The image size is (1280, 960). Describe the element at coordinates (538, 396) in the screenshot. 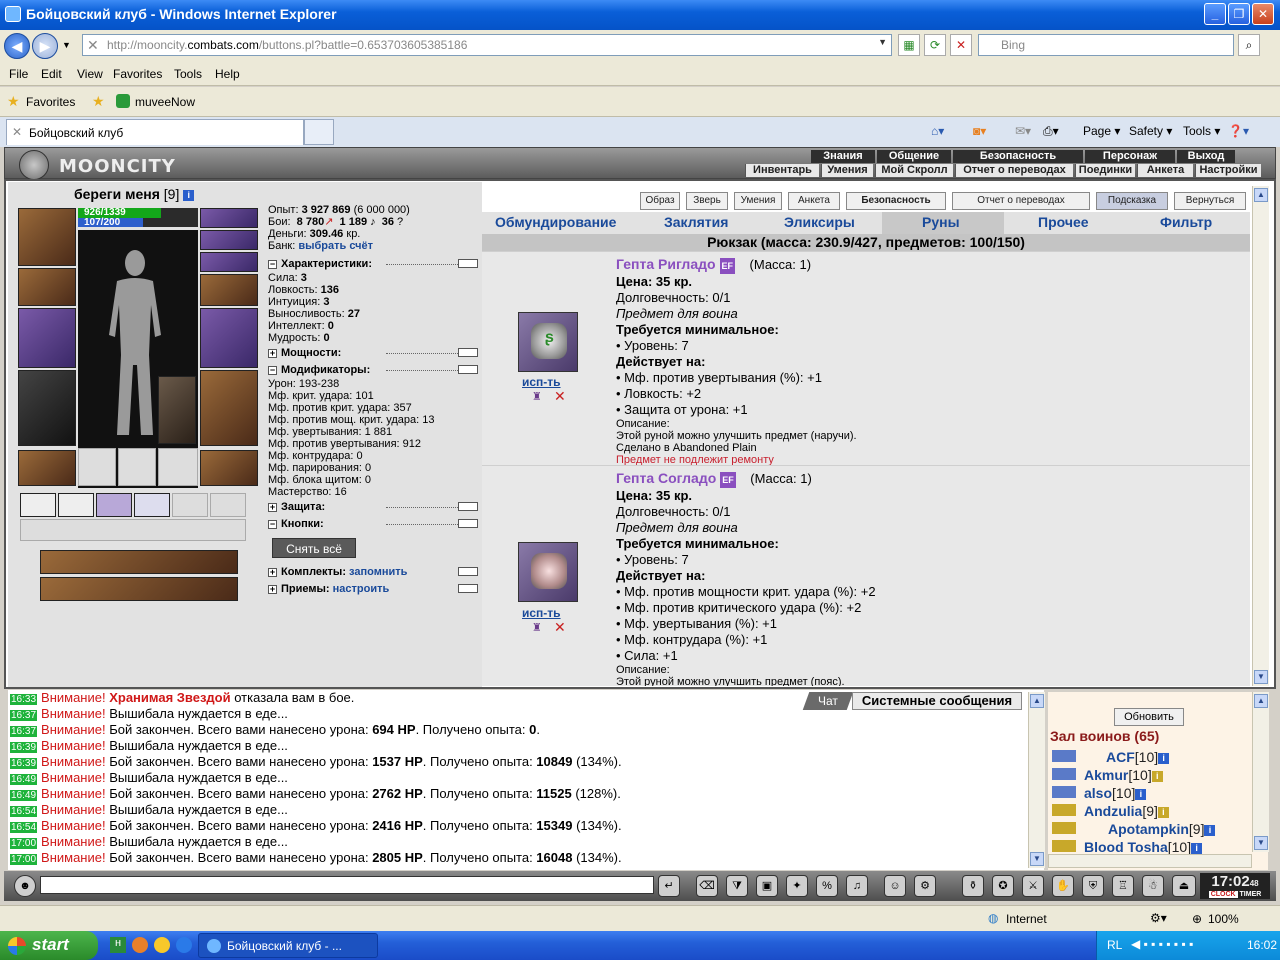

I see `drop-bag-icon: ♜` at that location.